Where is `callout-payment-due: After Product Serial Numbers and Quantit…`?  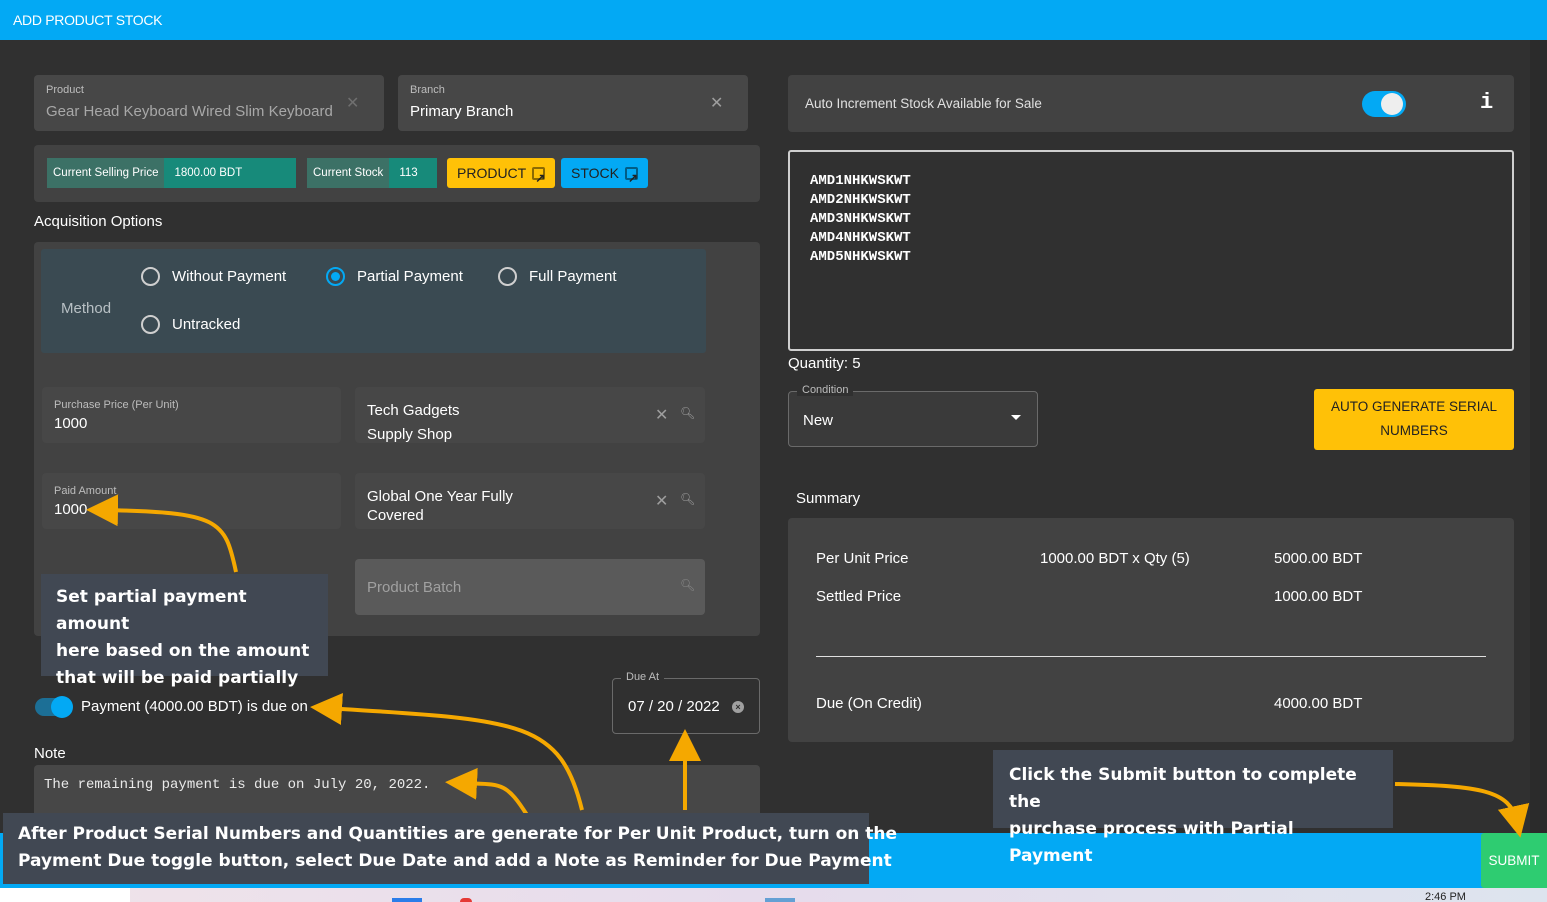 callout-payment-due: After Product Serial Numbers and Quantit… is located at coordinates (450, 848).